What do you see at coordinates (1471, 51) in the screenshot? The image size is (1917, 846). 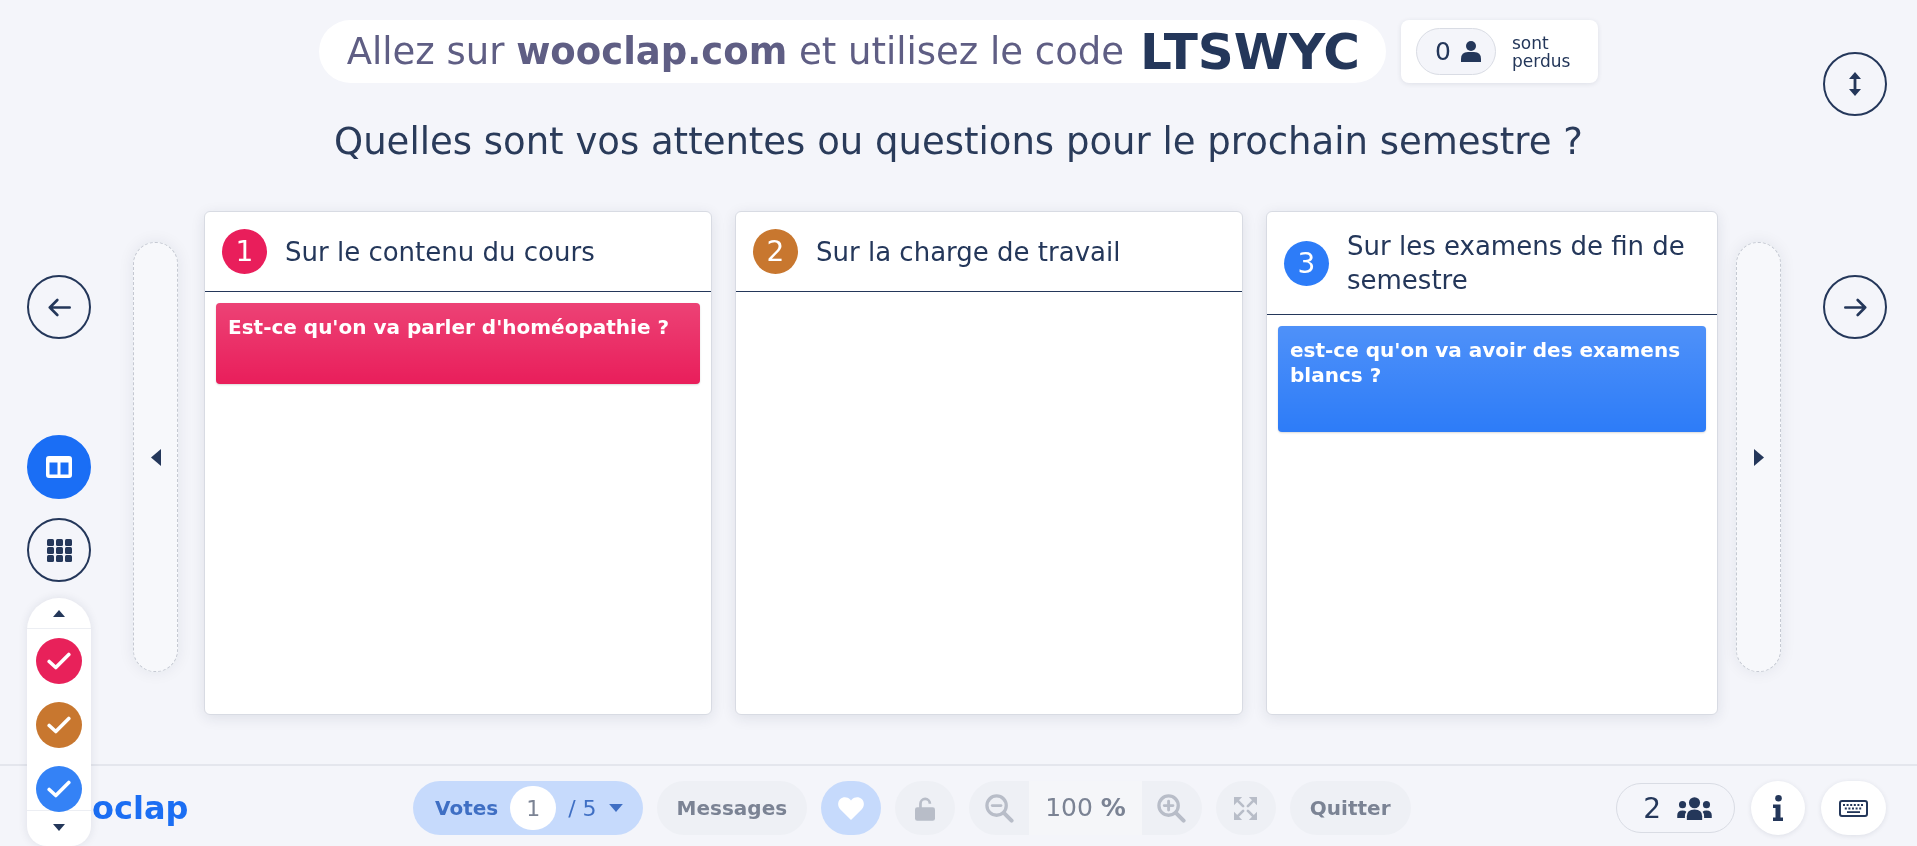 I see `person-icon` at bounding box center [1471, 51].